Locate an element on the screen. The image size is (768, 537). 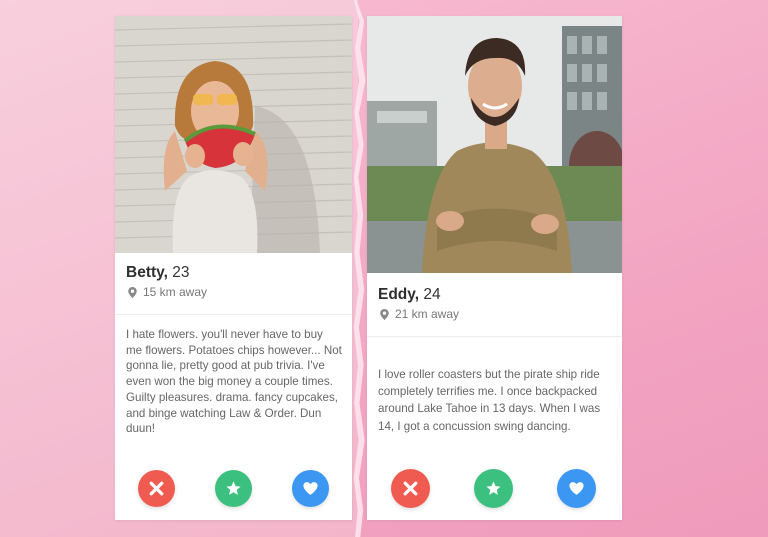
profile-location: 21 km away is located at coordinates (419, 314).